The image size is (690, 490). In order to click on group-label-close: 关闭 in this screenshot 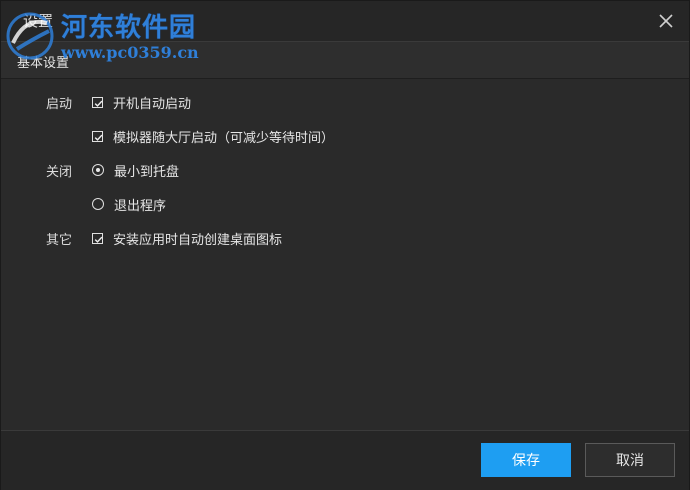, I will do `click(59, 172)`.